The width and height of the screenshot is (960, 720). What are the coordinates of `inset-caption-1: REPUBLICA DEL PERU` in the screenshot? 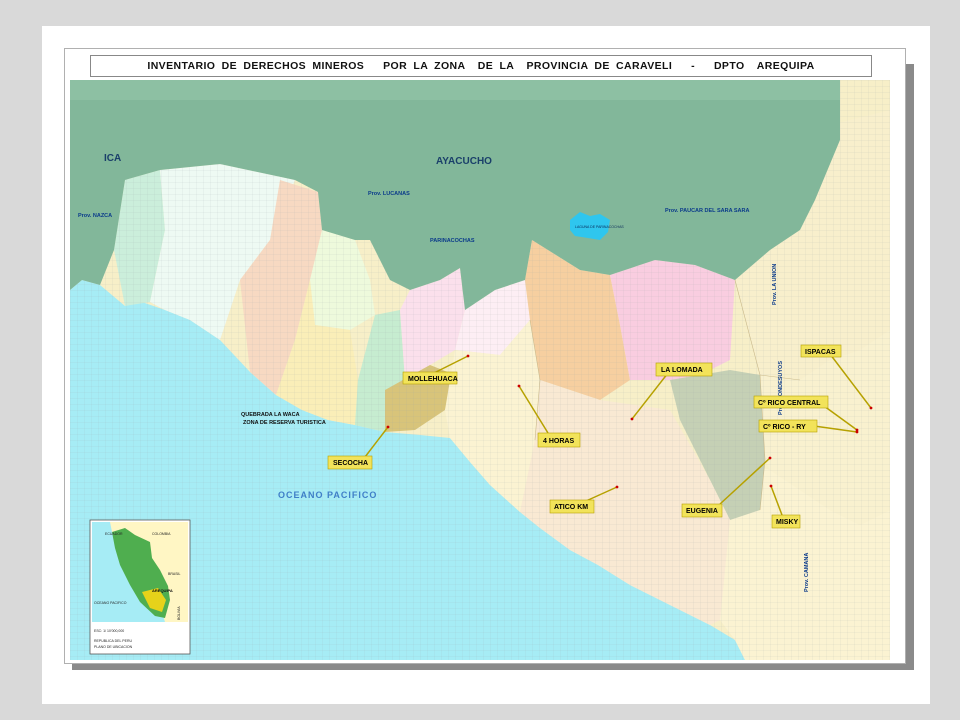 It's located at (113, 641).